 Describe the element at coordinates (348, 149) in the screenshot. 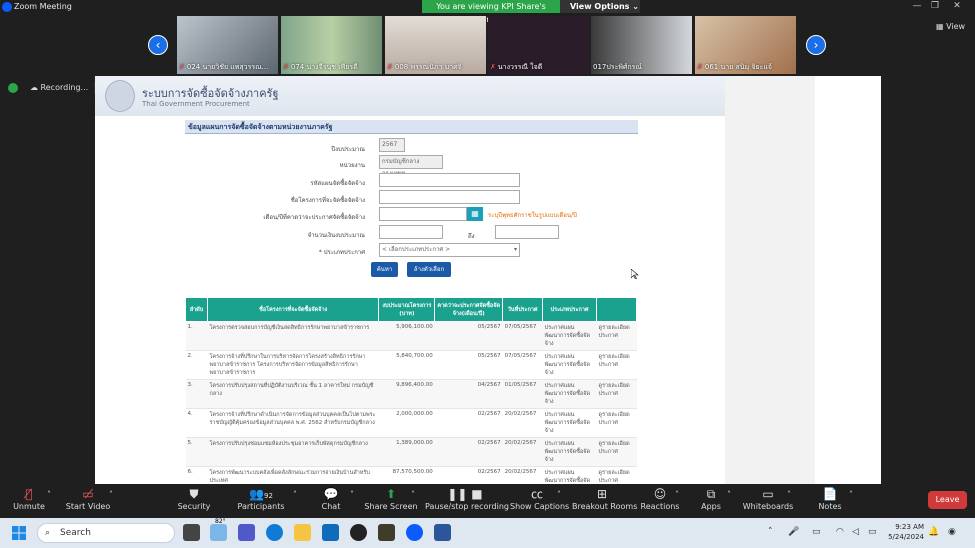

I see `year-label: ปีงบประมาณ` at that location.